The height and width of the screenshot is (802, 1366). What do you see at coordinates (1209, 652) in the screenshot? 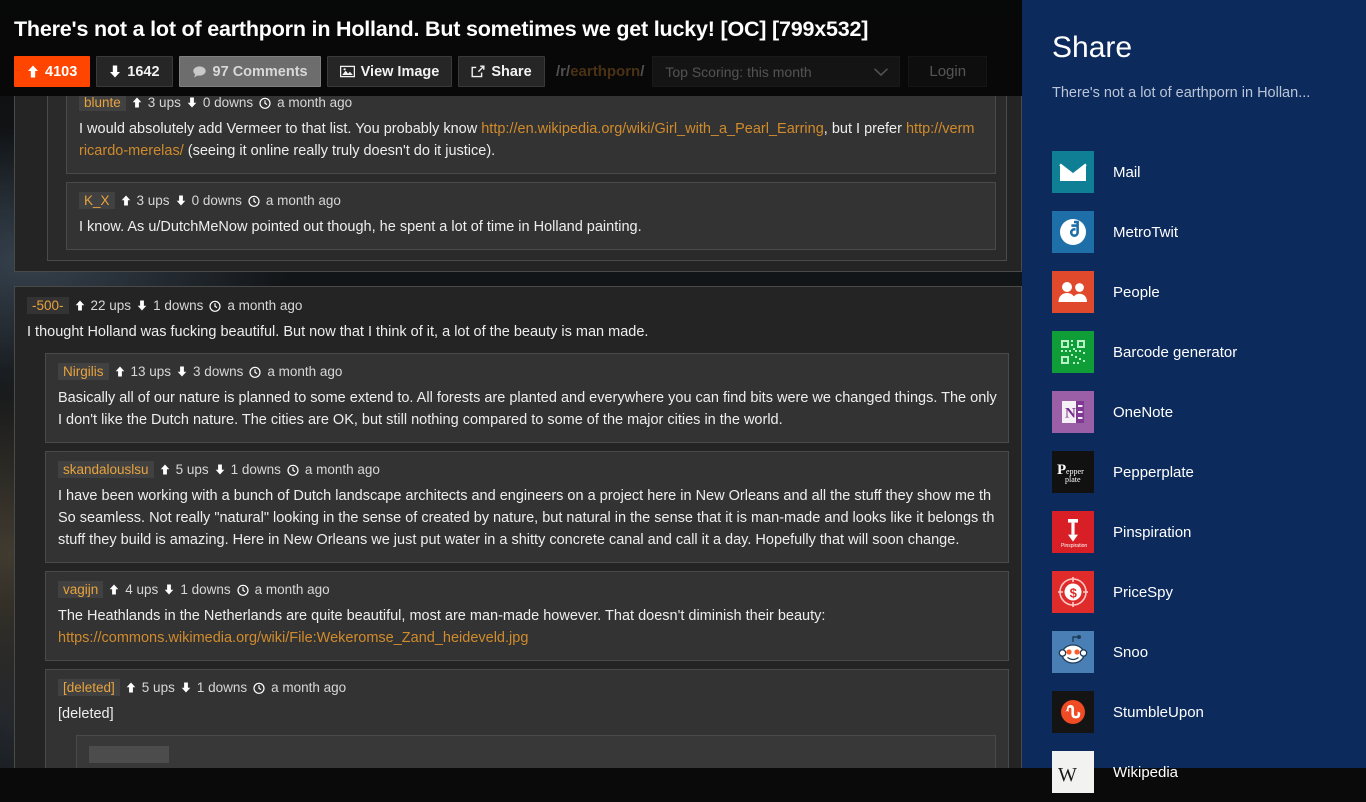
I see `share-target-snoo: Snoo` at bounding box center [1209, 652].